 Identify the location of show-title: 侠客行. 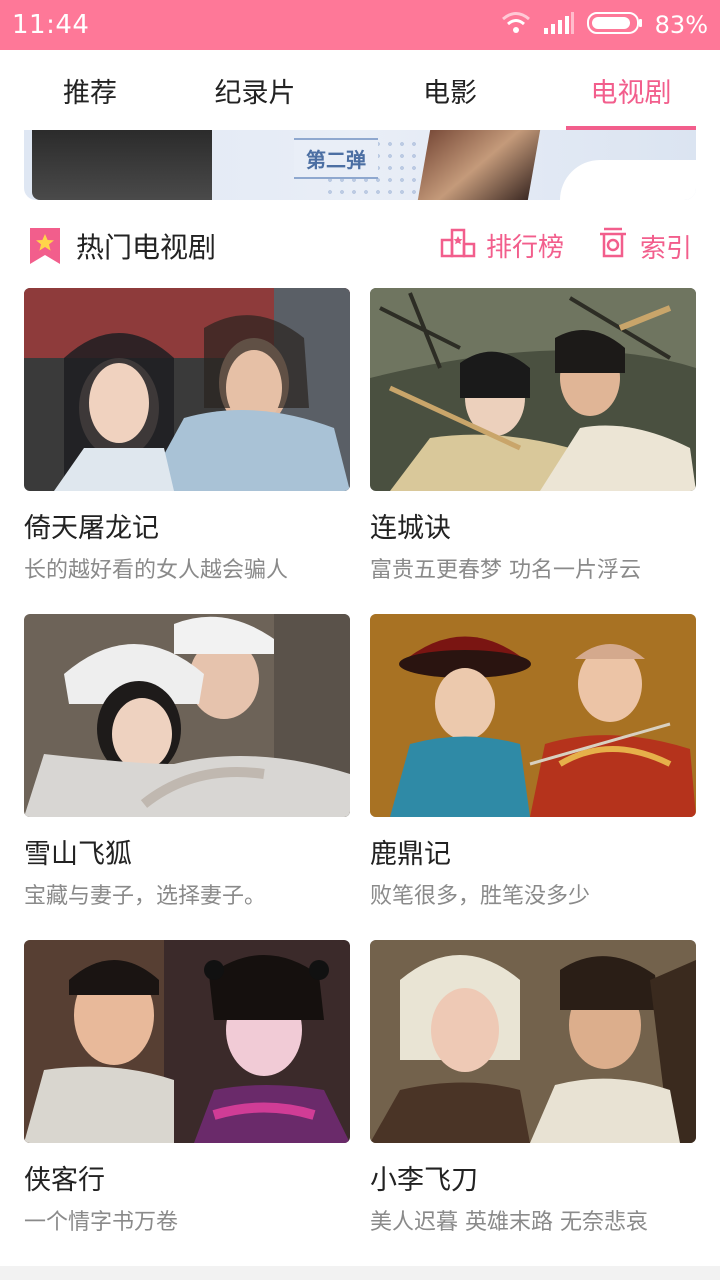
(64, 1177).